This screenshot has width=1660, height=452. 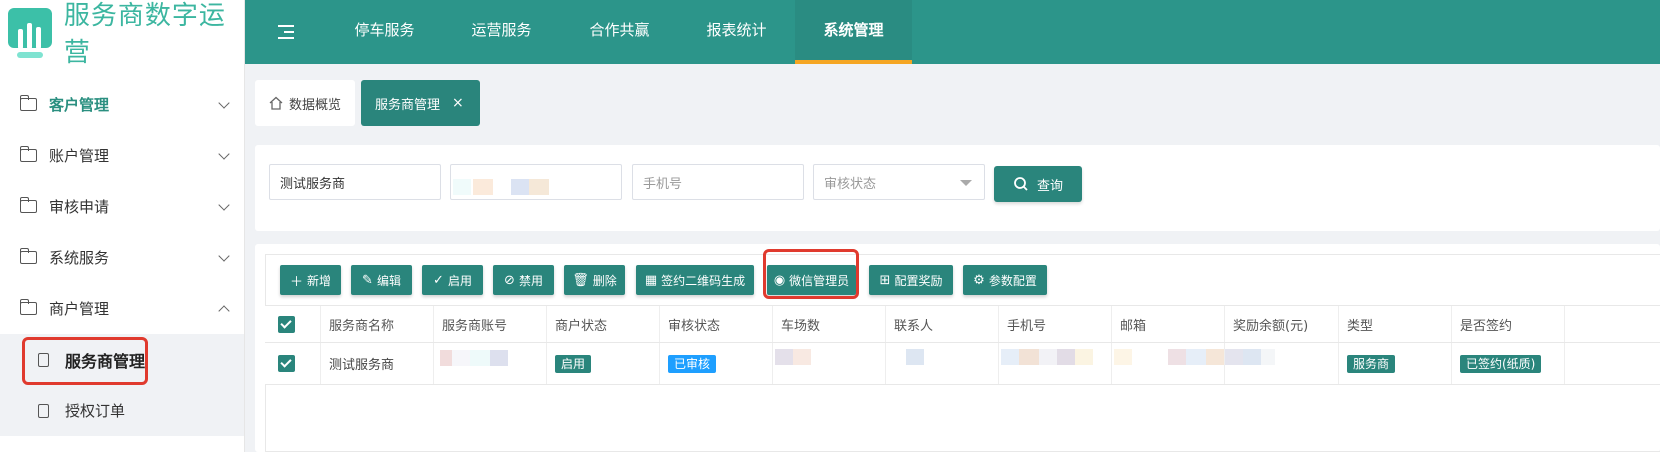 What do you see at coordinates (458, 103) in the screenshot?
I see `close-icon: ×` at bounding box center [458, 103].